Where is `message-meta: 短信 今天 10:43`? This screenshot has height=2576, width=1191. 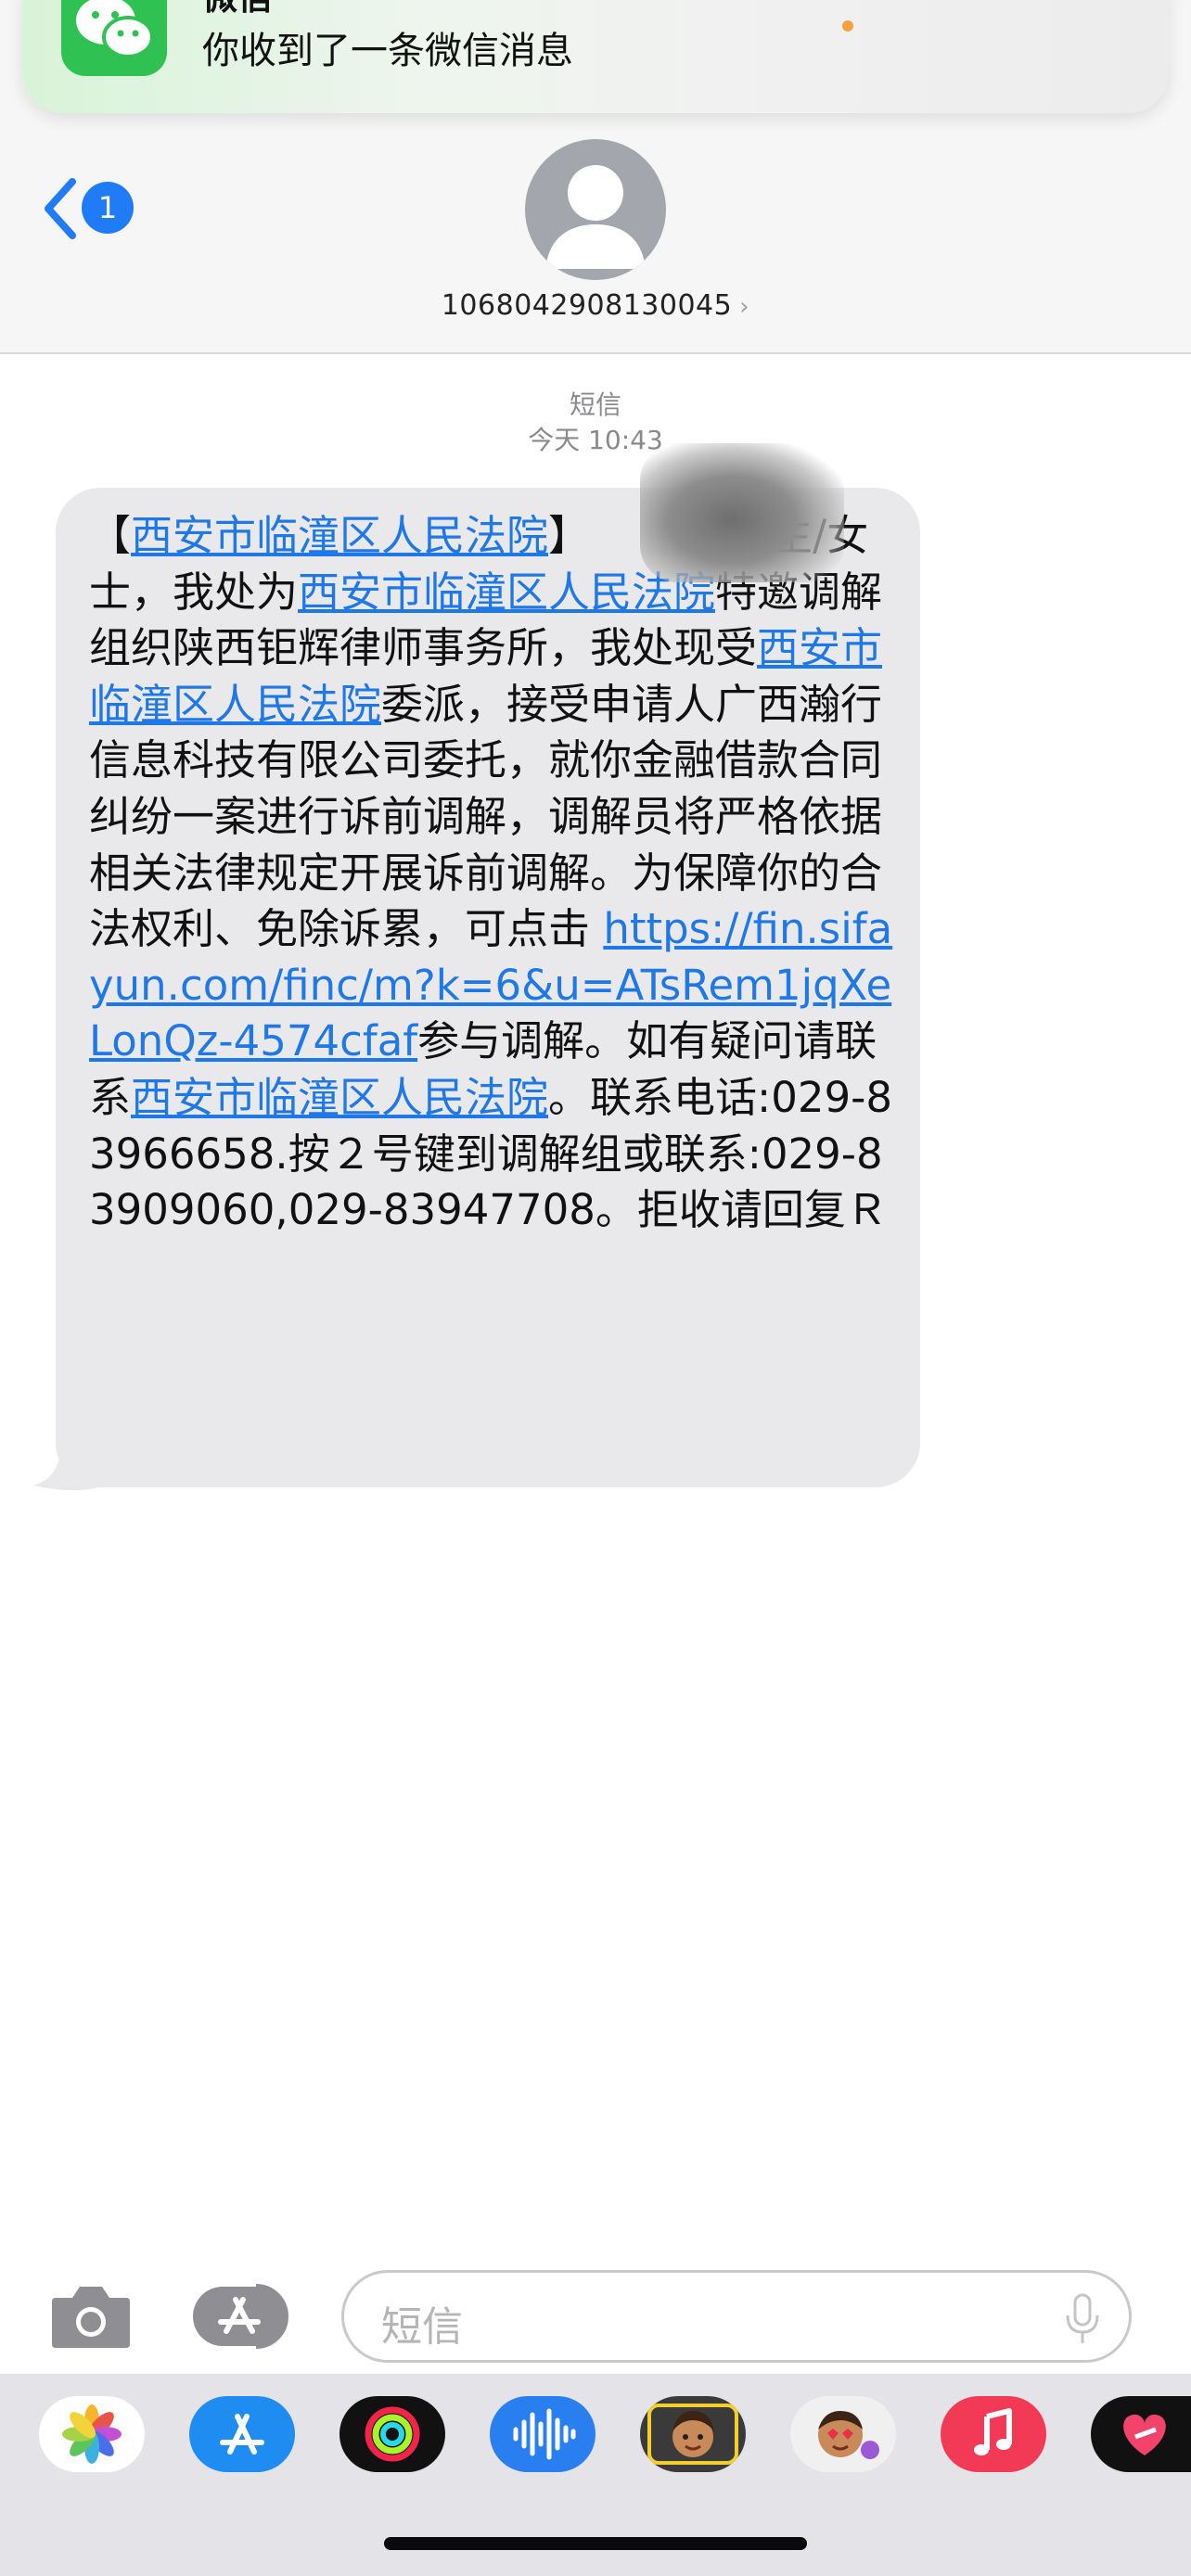 message-meta: 短信 今天 10:43 is located at coordinates (595, 423).